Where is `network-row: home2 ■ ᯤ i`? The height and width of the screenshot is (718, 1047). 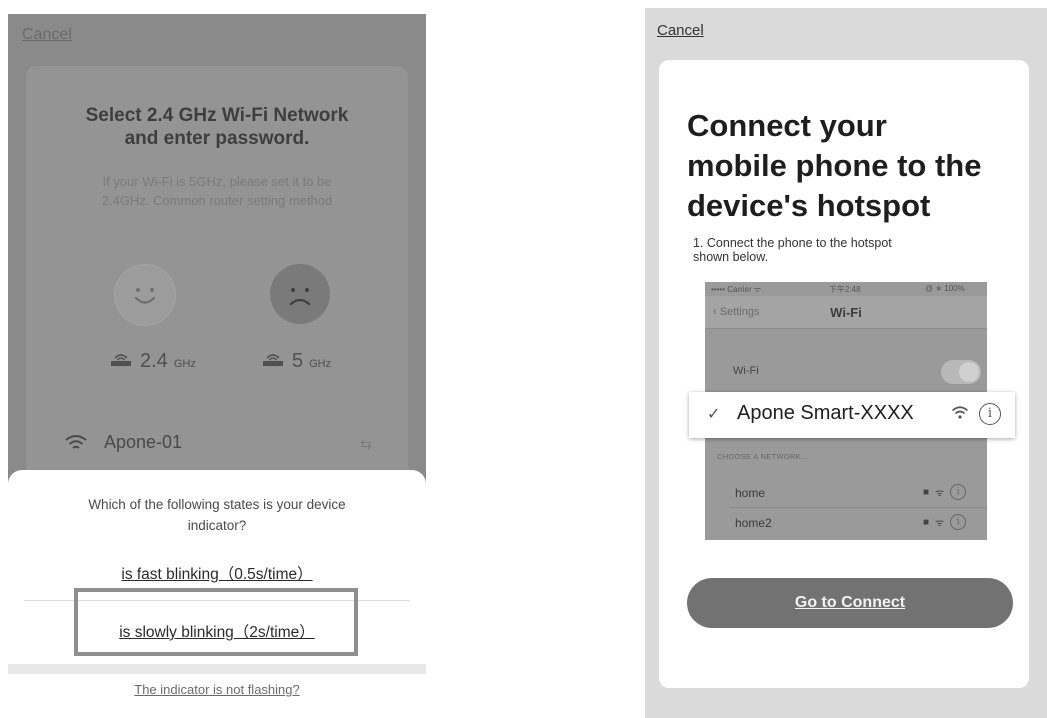
network-row: home2 ■ ᯤ i is located at coordinates (846, 523).